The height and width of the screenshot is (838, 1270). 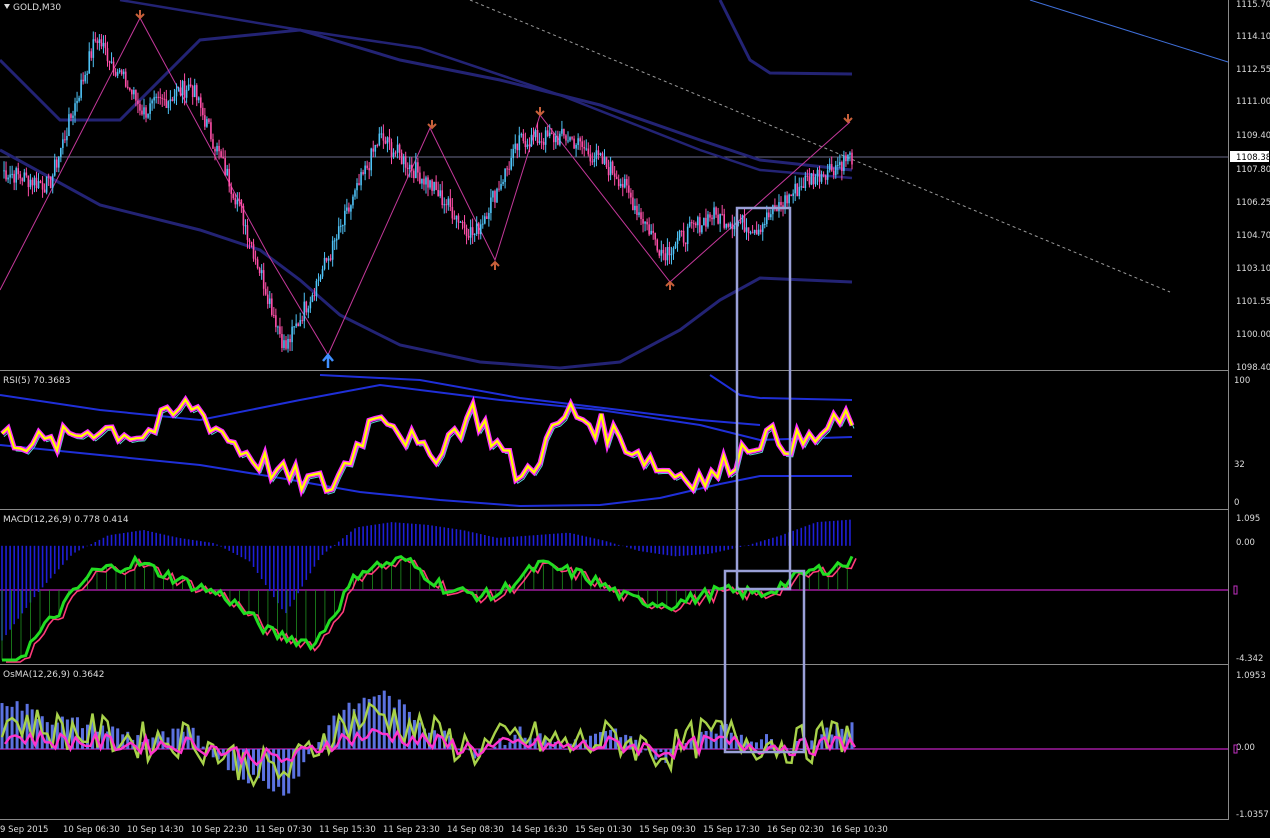 What do you see at coordinates (1253, 170) in the screenshot?
I see `main-tick: 1107.80` at bounding box center [1253, 170].